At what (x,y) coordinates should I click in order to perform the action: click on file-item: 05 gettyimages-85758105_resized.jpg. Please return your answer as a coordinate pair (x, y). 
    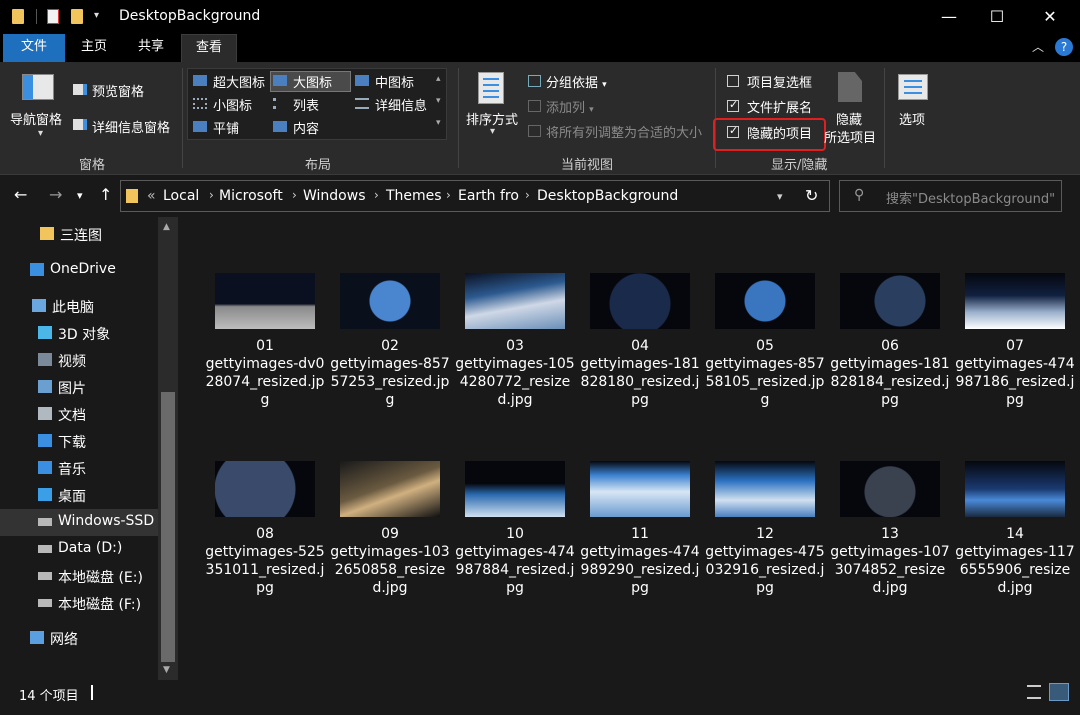
    Looking at the image, I should click on (765, 358).